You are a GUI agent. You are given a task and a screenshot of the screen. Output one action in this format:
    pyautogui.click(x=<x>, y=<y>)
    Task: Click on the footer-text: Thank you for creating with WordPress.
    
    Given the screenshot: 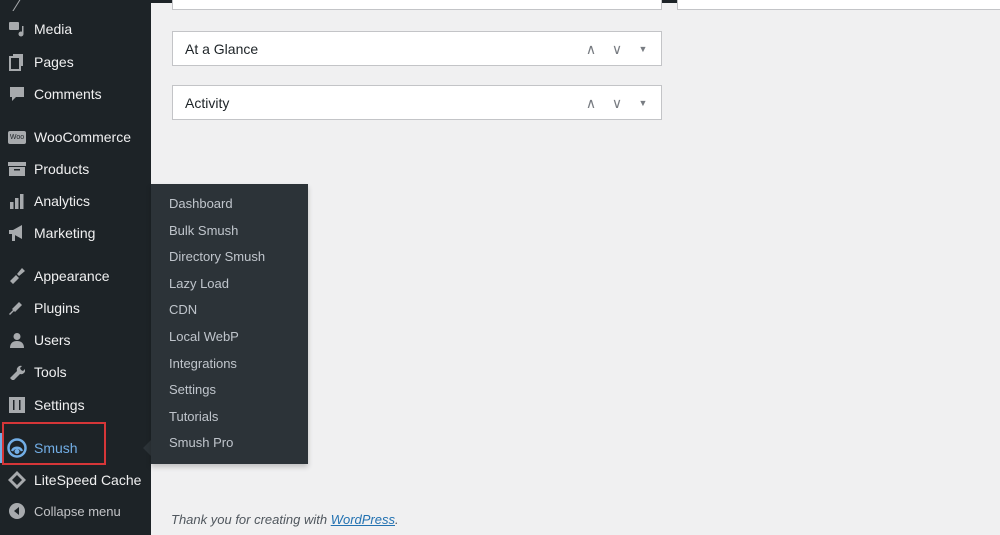 What is the action you would take?
    pyautogui.click(x=285, y=519)
    